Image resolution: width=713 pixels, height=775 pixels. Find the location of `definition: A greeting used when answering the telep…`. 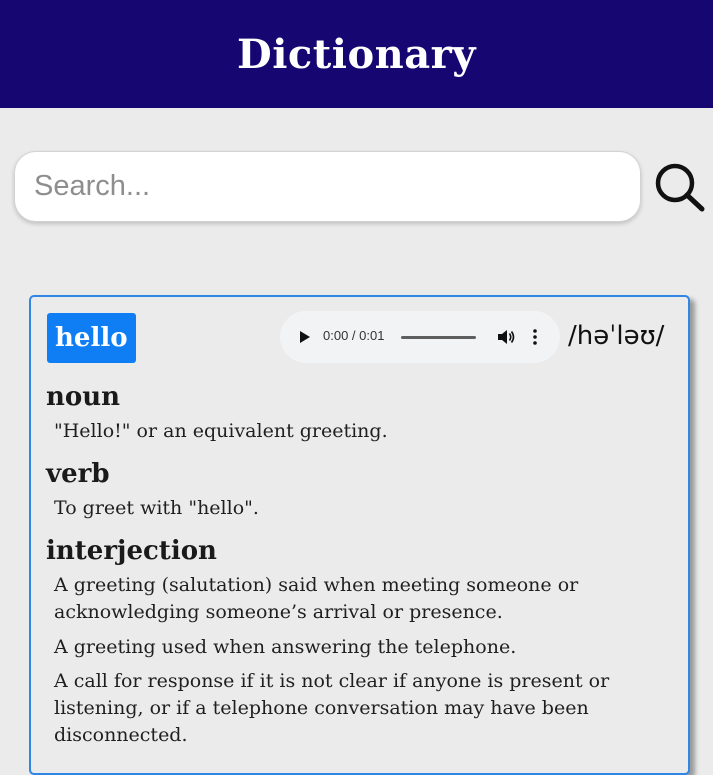

definition: A greeting used when answering the telep… is located at coordinates (285, 647).